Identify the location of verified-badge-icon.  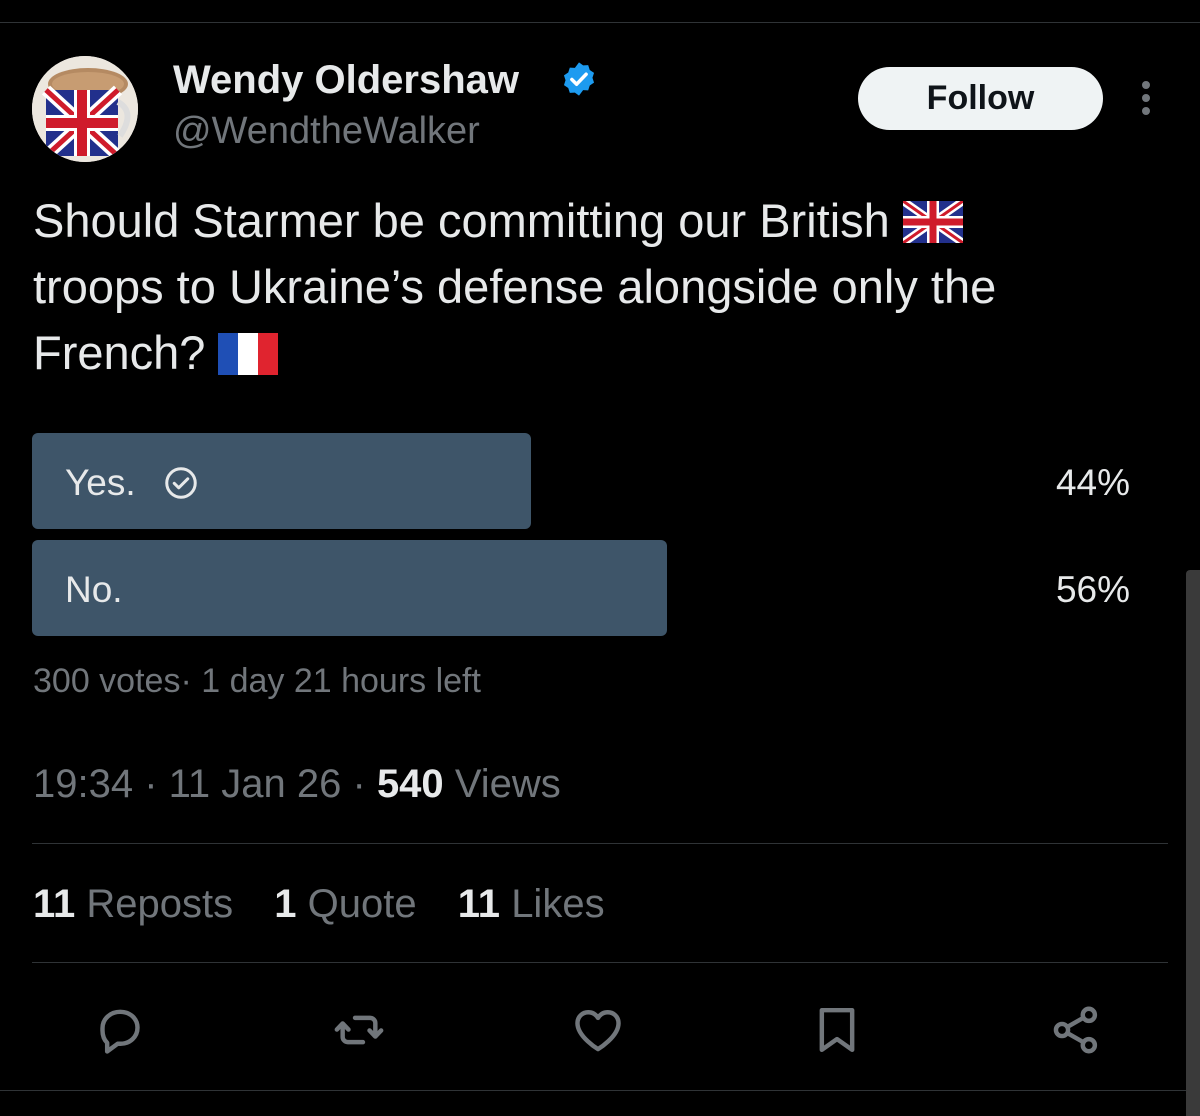
(579, 79).